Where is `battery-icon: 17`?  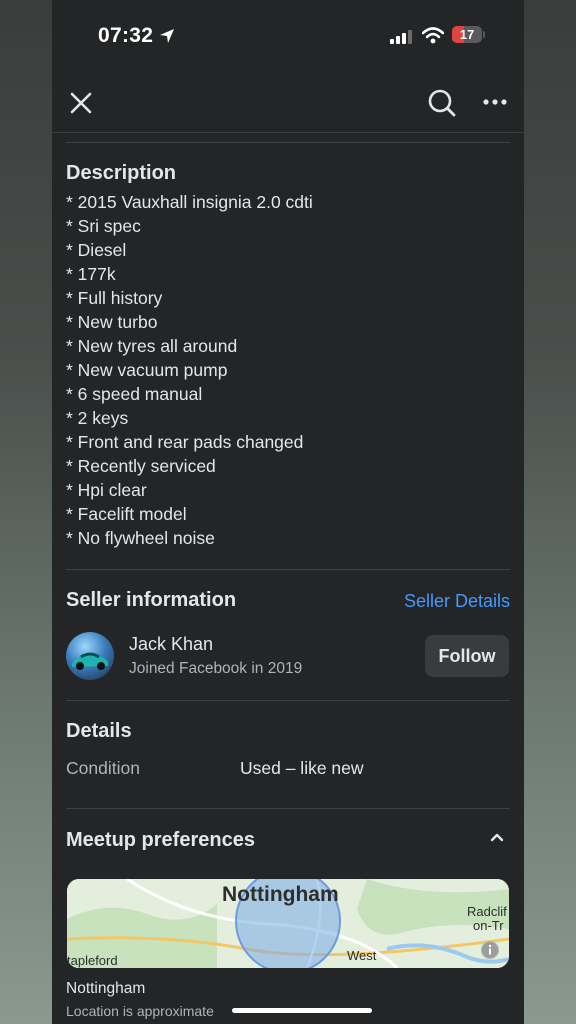
battery-icon: 17 is located at coordinates (467, 34).